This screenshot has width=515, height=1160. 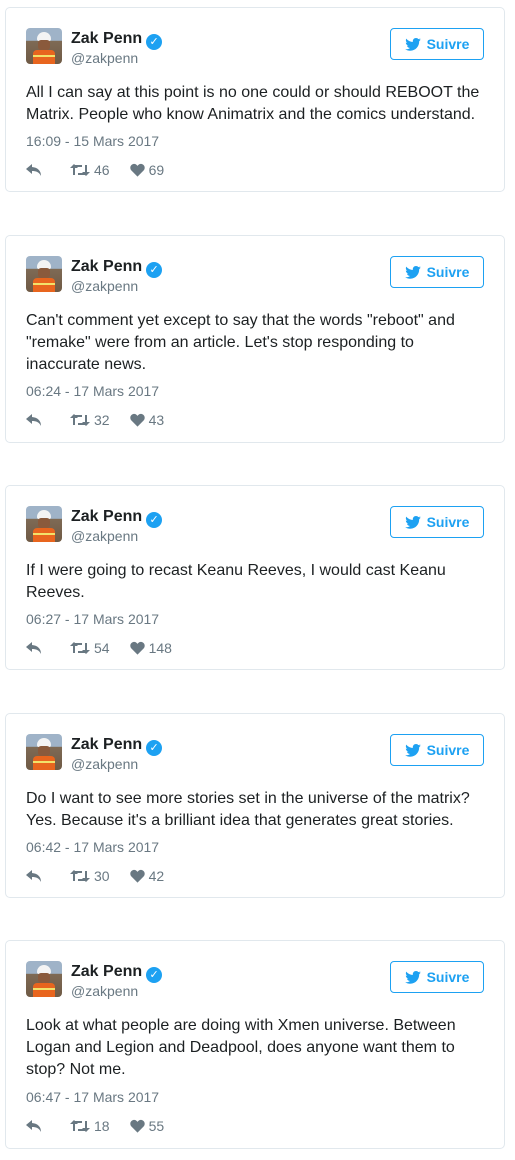 What do you see at coordinates (102, 420) in the screenshot?
I see `retweet-count: 32` at bounding box center [102, 420].